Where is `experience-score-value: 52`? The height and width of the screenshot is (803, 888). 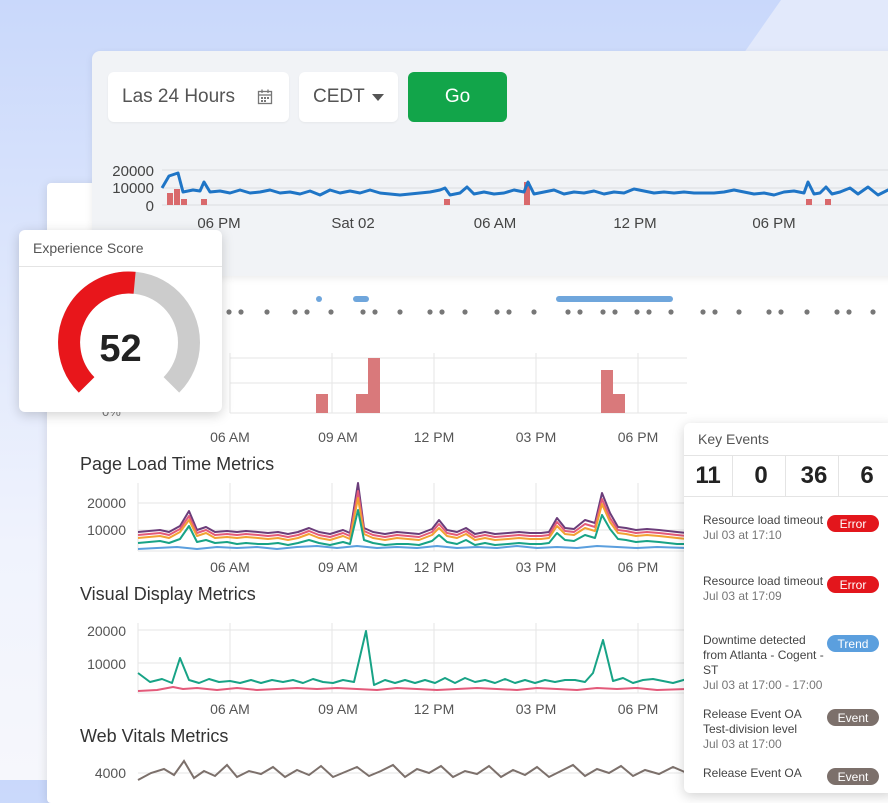 experience-score-value: 52 is located at coordinates (120, 349).